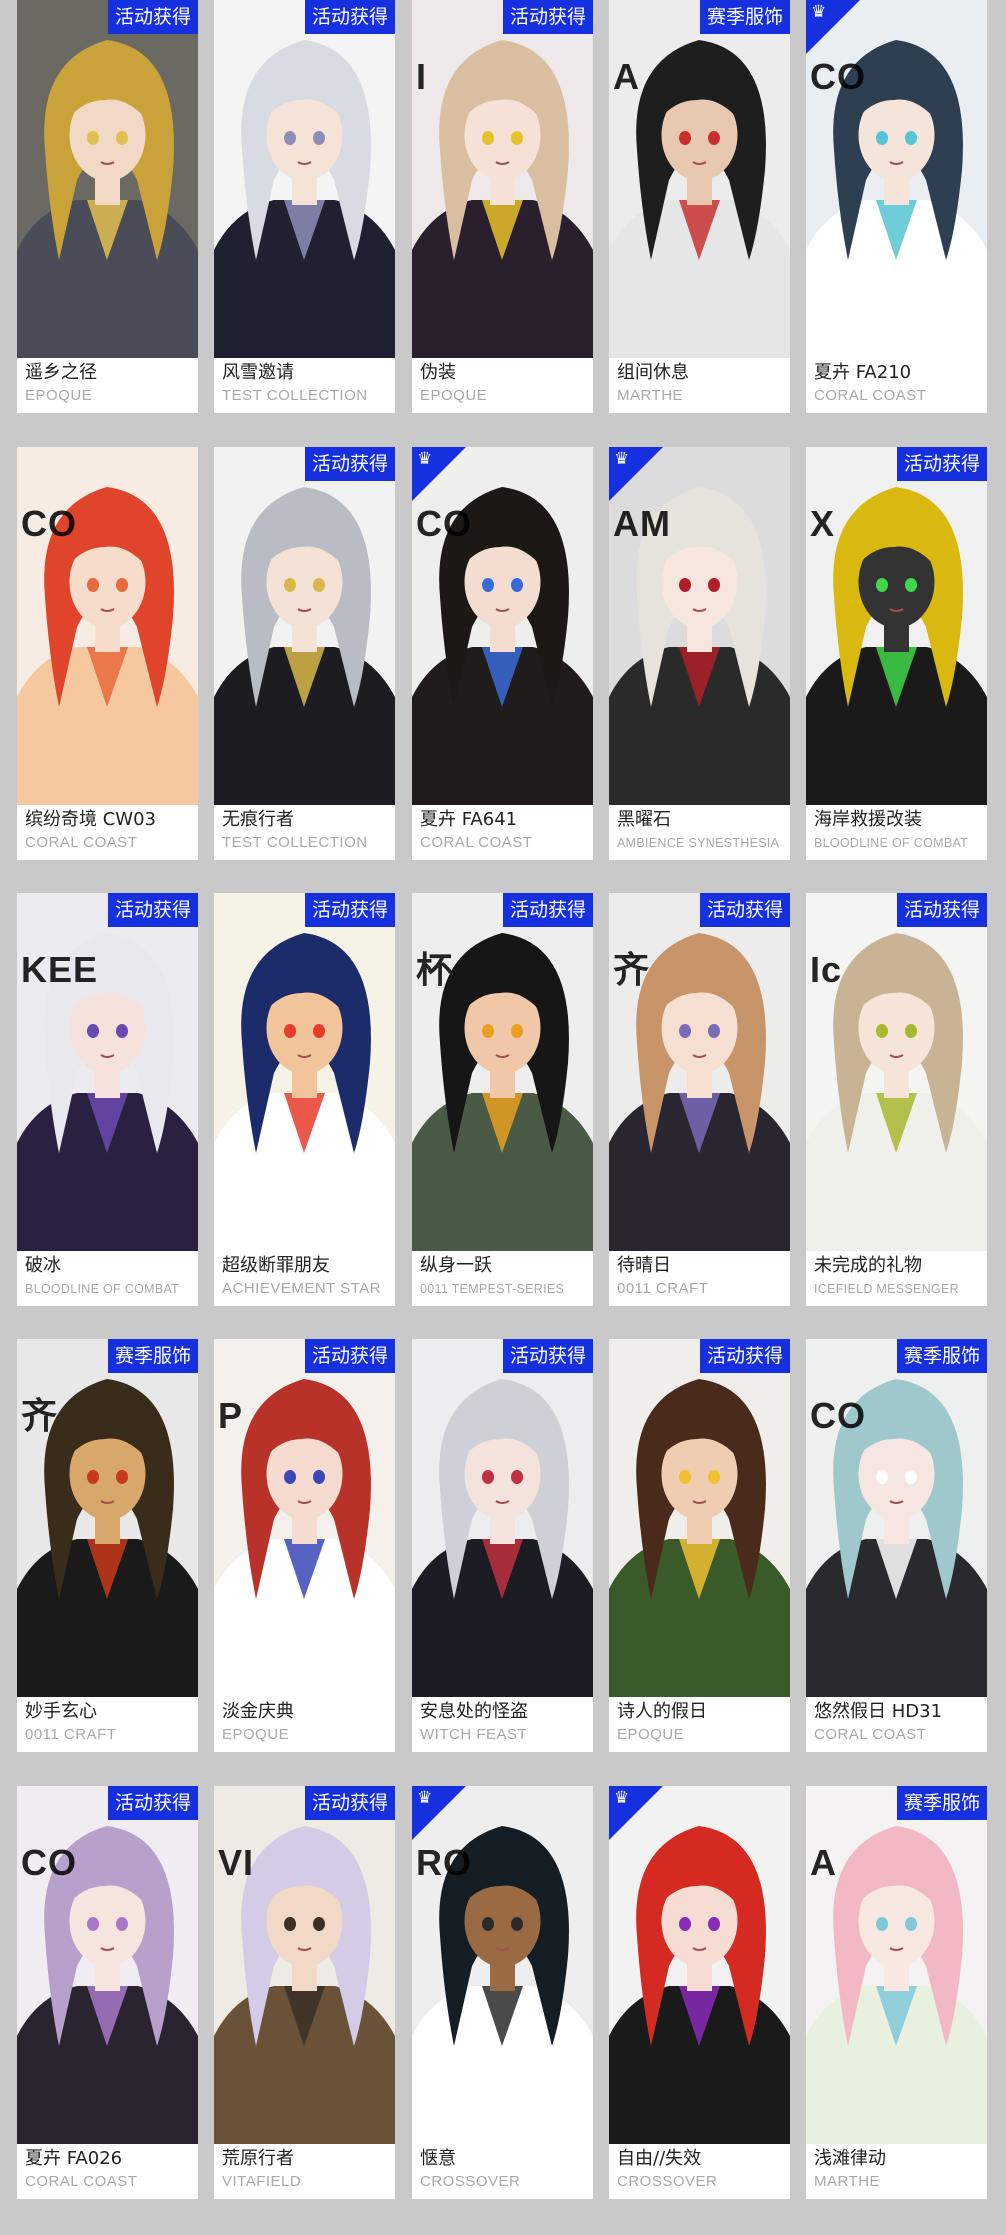  Describe the element at coordinates (304, 1545) in the screenshot. I see `skin-card: P 活动获得 淡金庆典 EPOQUE` at that location.